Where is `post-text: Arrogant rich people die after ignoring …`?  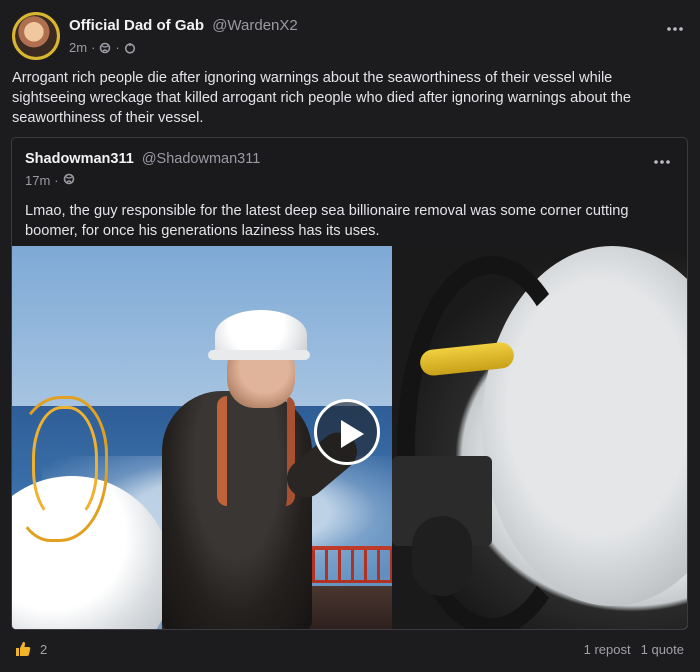
post-text: Arrogant rich people die after ignoring … is located at coordinates (321, 98).